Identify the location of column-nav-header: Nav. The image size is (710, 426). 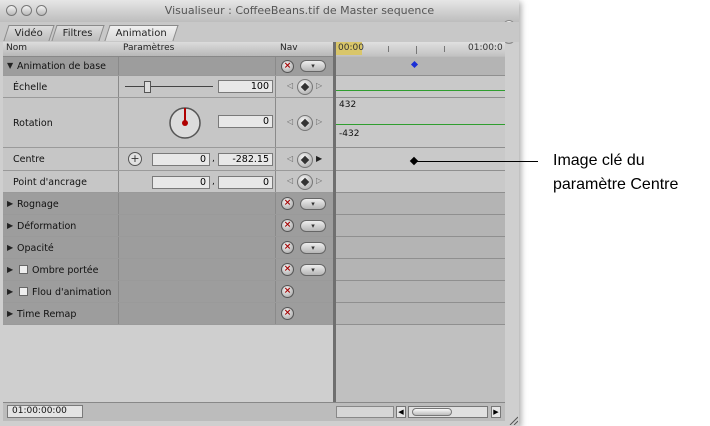
(289, 48).